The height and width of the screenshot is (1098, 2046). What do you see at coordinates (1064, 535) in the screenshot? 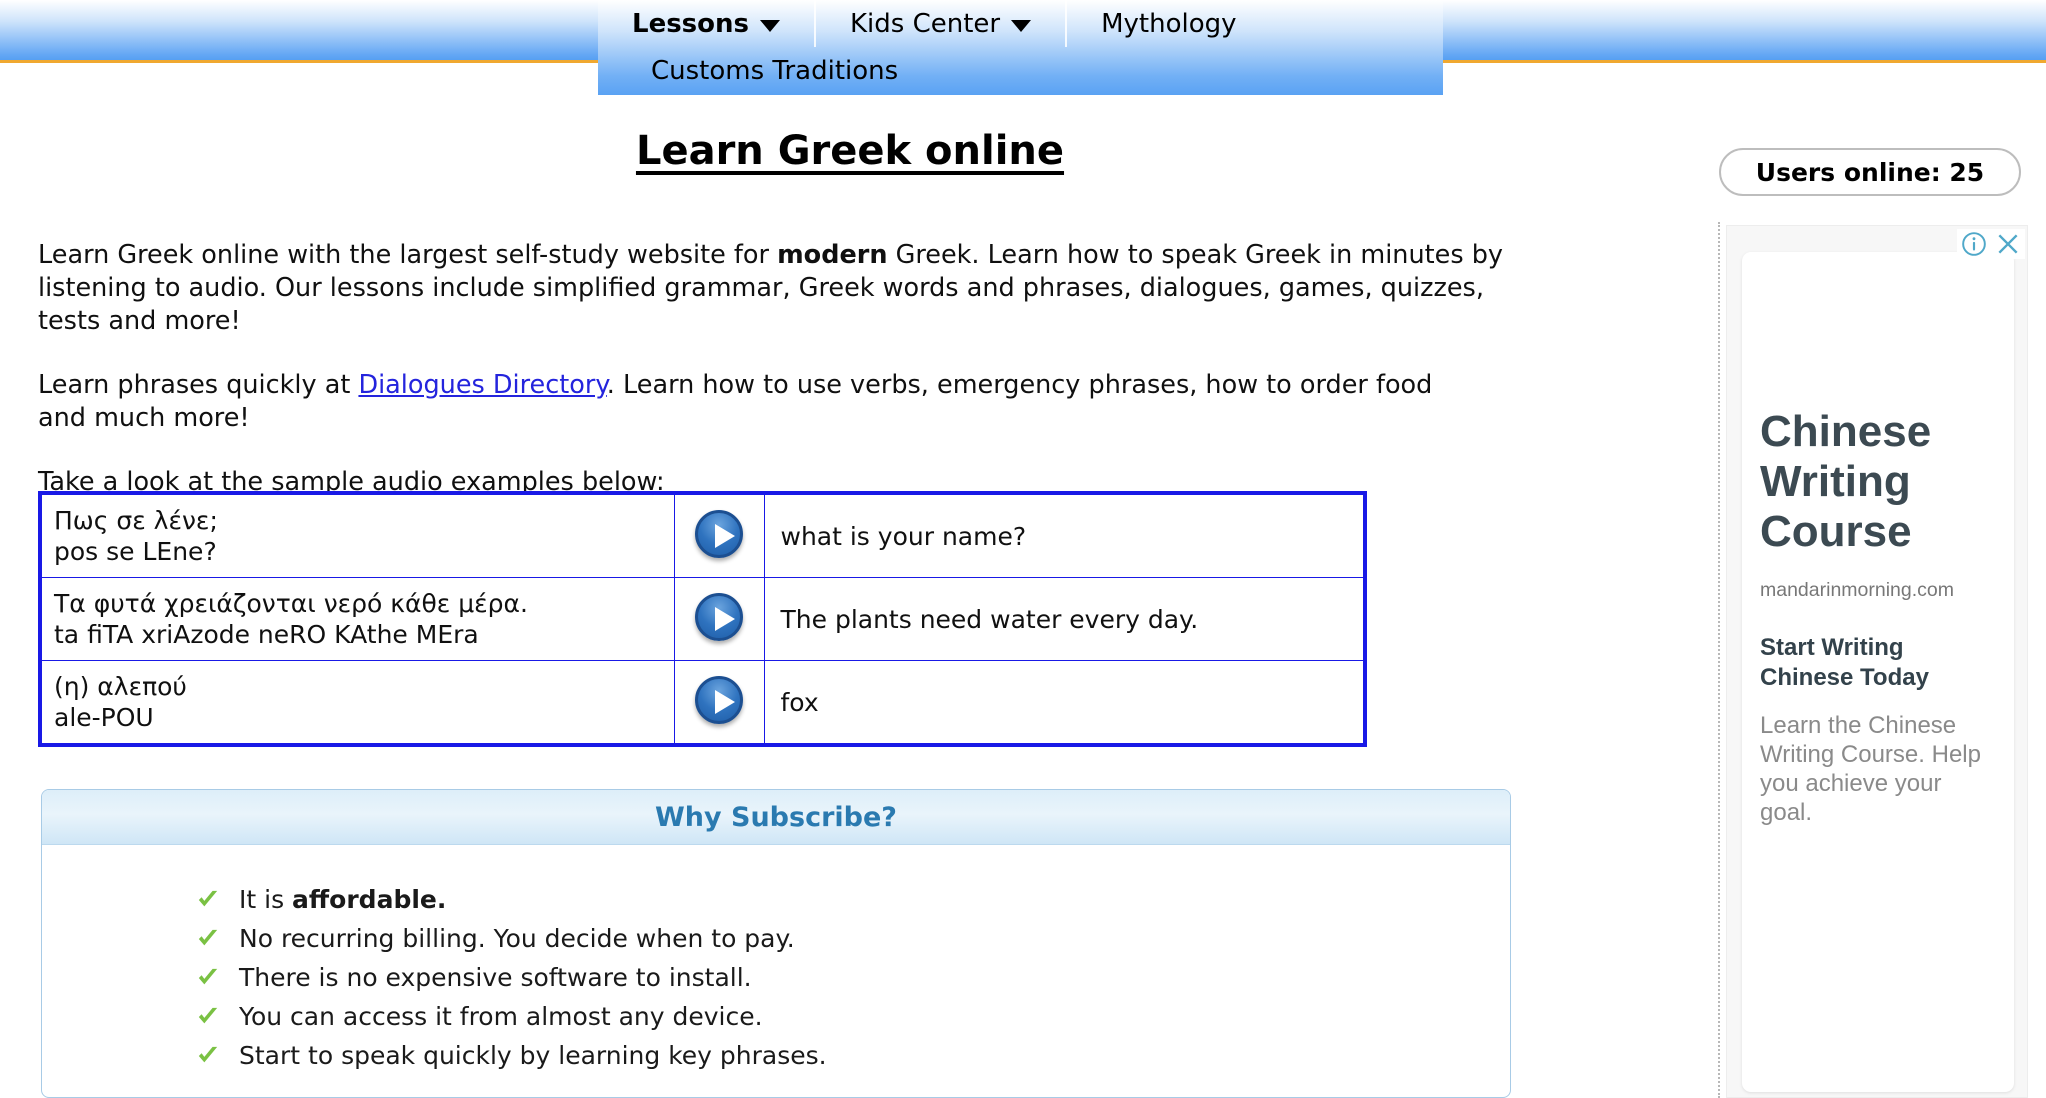
I see `english-translation-cell: what is your name?` at bounding box center [1064, 535].